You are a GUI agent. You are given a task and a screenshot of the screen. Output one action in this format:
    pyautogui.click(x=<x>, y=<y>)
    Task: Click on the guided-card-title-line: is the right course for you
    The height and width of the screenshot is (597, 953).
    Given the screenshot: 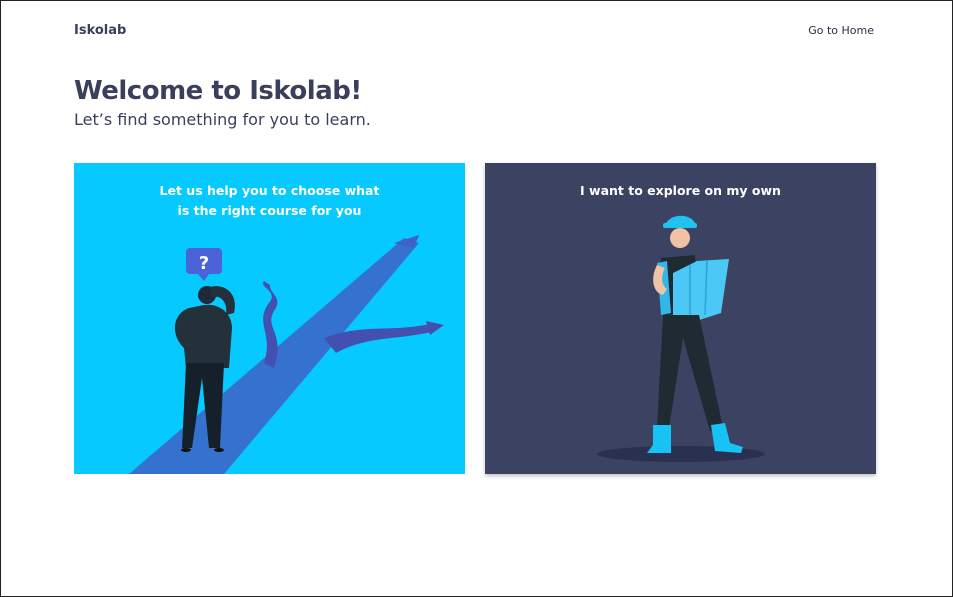 What is the action you would take?
    pyautogui.click(x=269, y=210)
    